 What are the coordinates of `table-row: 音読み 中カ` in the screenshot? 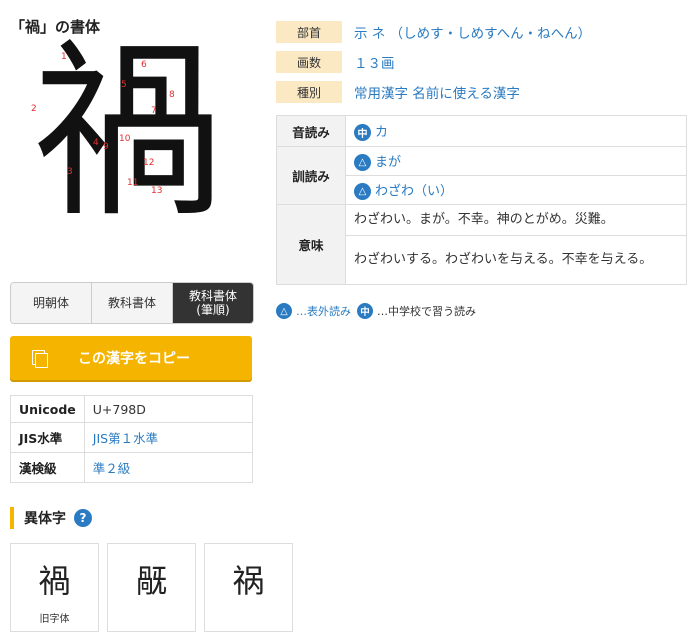 It's located at (481, 131).